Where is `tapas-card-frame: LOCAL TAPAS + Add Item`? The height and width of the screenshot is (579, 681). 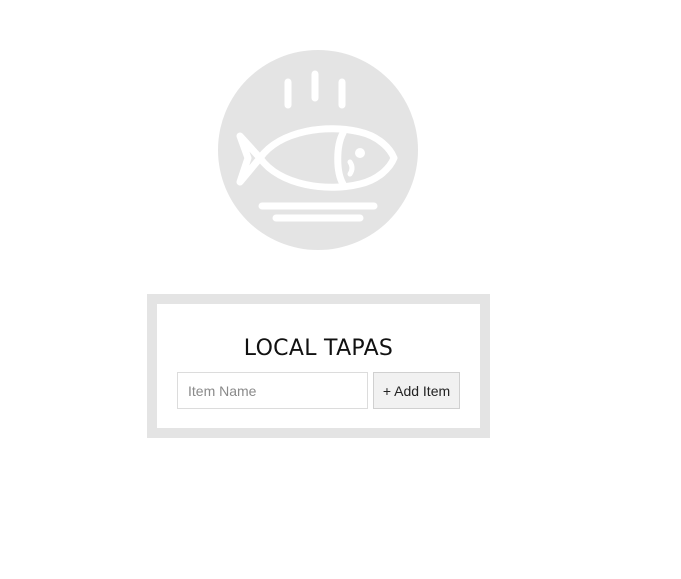
tapas-card-frame: LOCAL TAPAS + Add Item is located at coordinates (318, 366).